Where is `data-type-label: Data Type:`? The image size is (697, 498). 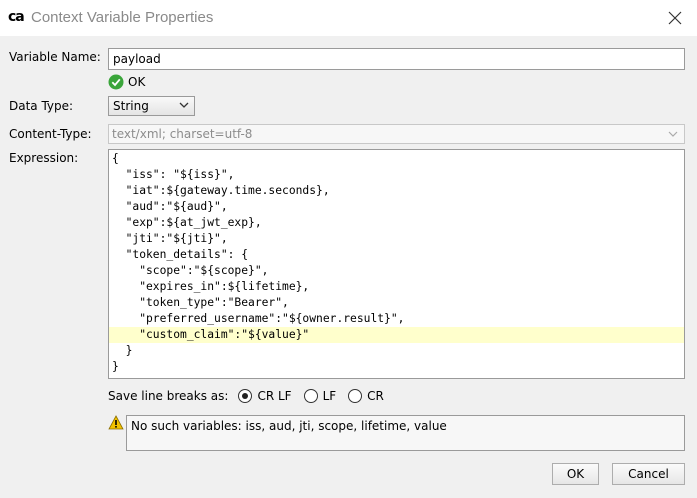
data-type-label: Data Type: is located at coordinates (41, 106).